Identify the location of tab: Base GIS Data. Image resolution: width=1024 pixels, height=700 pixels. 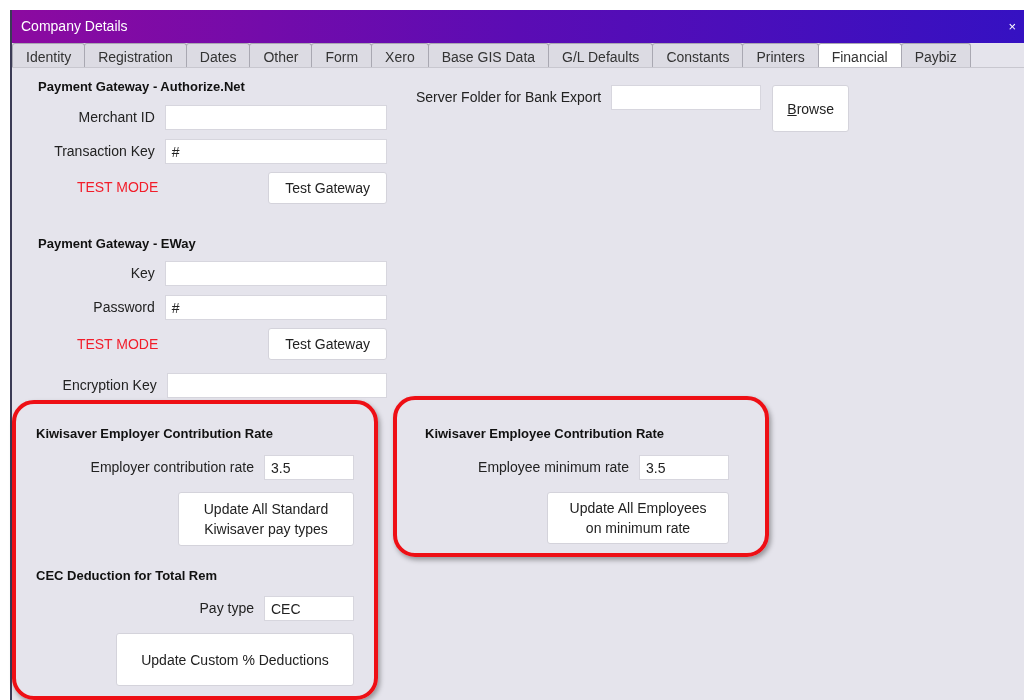
(488, 55).